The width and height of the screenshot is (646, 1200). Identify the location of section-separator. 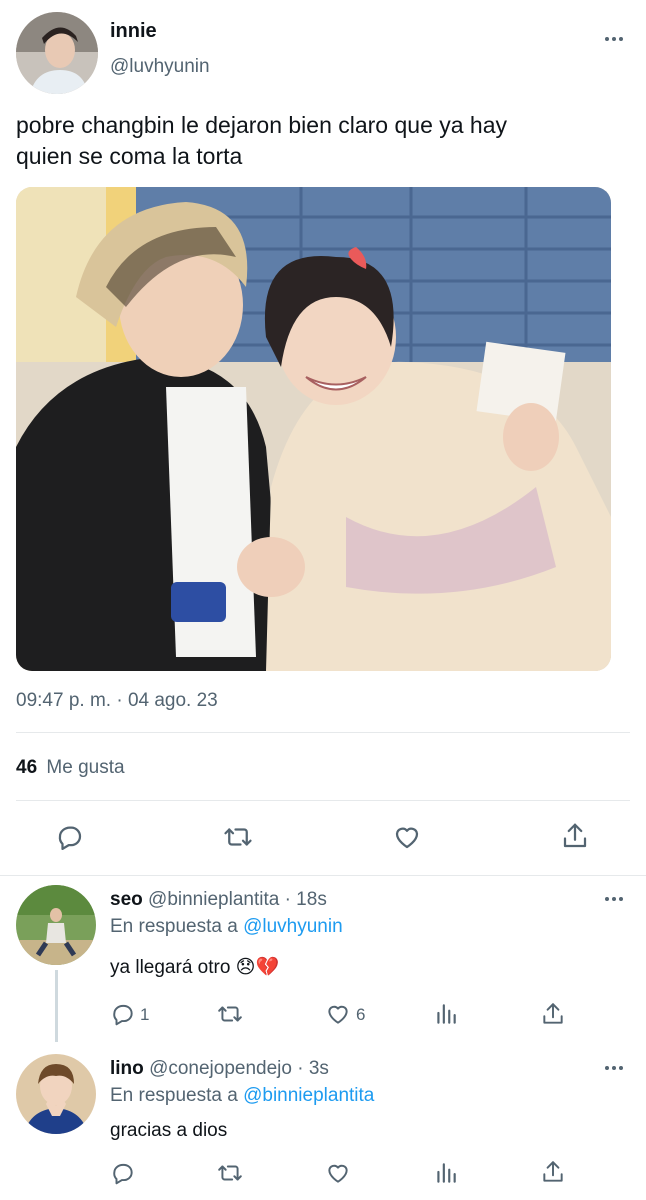
(323, 875).